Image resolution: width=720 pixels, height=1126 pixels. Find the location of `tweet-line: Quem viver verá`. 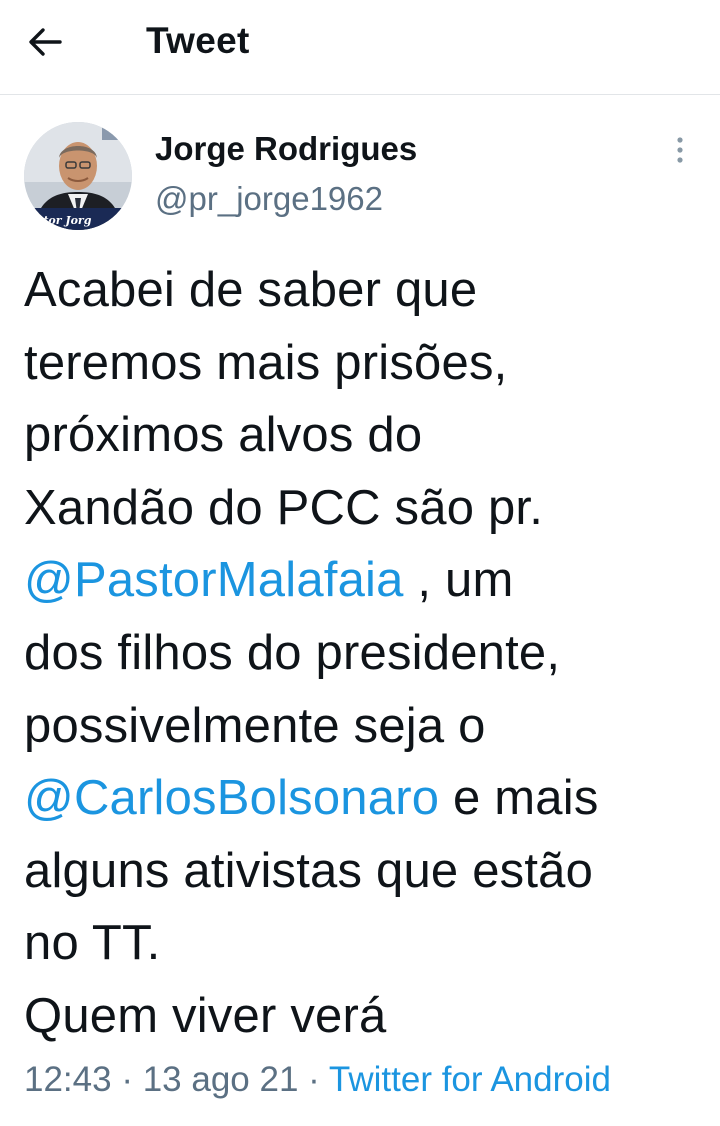

tweet-line: Quem viver verá is located at coordinates (205, 1015).